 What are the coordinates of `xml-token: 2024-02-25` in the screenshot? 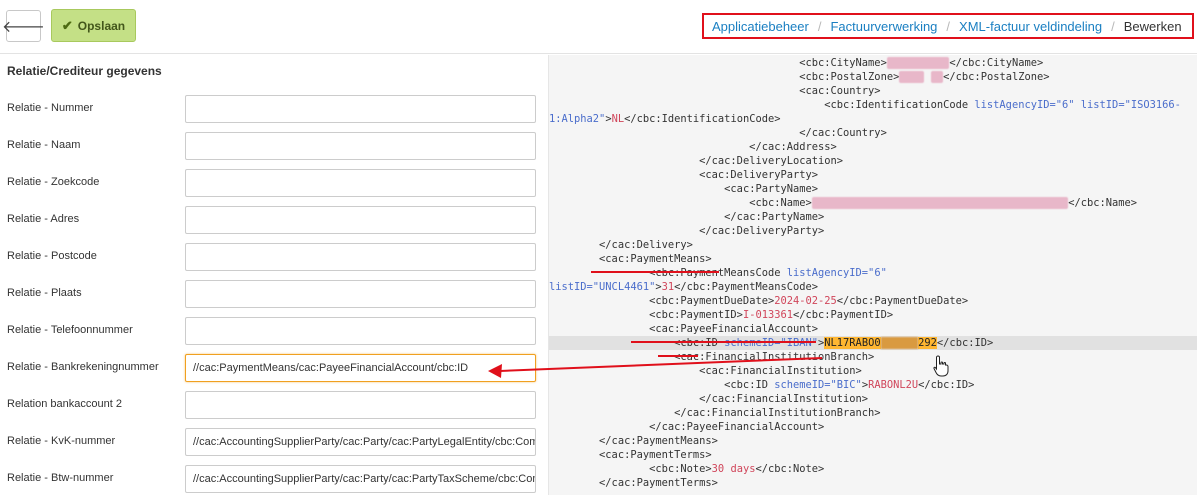 It's located at (805, 301).